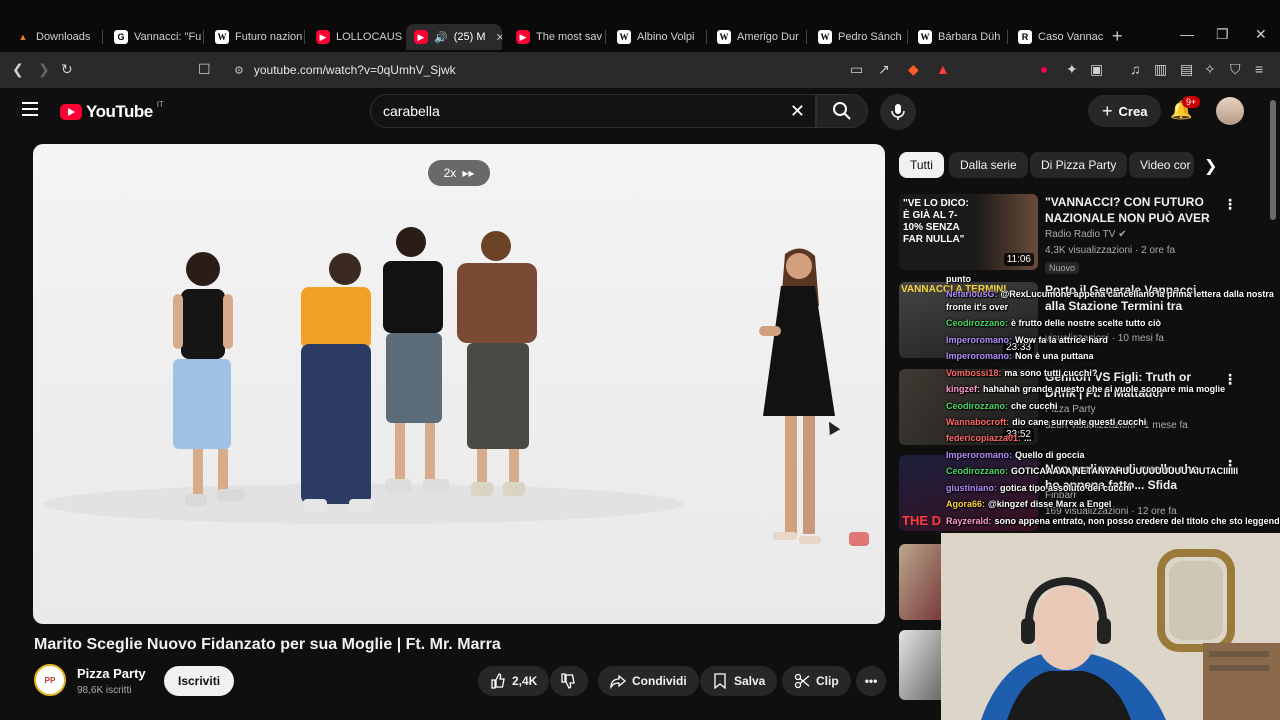 This screenshot has width=1280, height=720. What do you see at coordinates (1117, 36) in the screenshot?
I see `new-tab-icon: +` at bounding box center [1117, 36].